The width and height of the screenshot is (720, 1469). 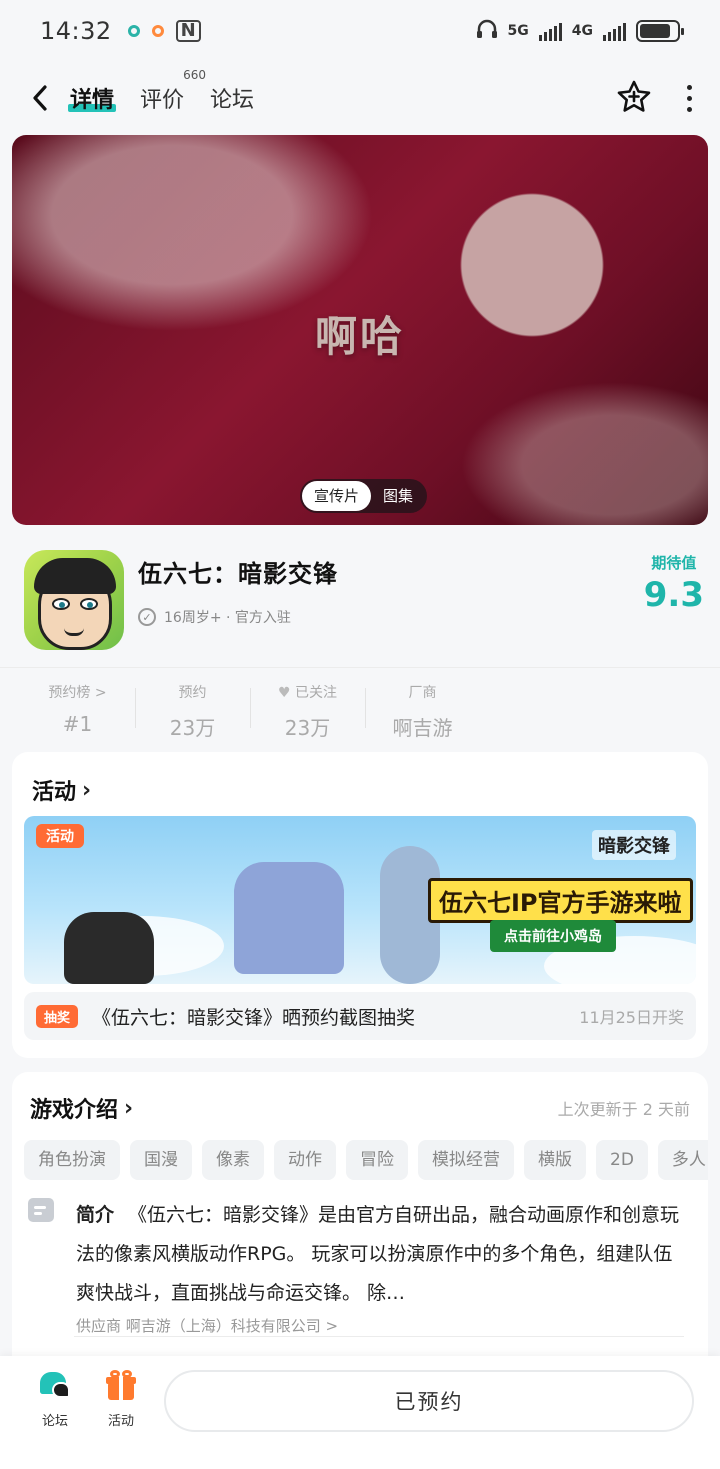 I want to click on stat-reserve-rank: 预约榜 > #1, so click(x=77, y=706).